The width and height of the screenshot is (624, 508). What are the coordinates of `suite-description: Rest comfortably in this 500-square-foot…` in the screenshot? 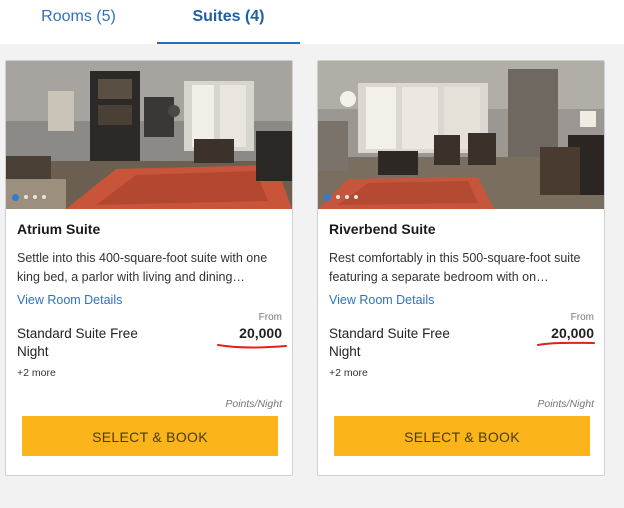 It's located at (455, 267).